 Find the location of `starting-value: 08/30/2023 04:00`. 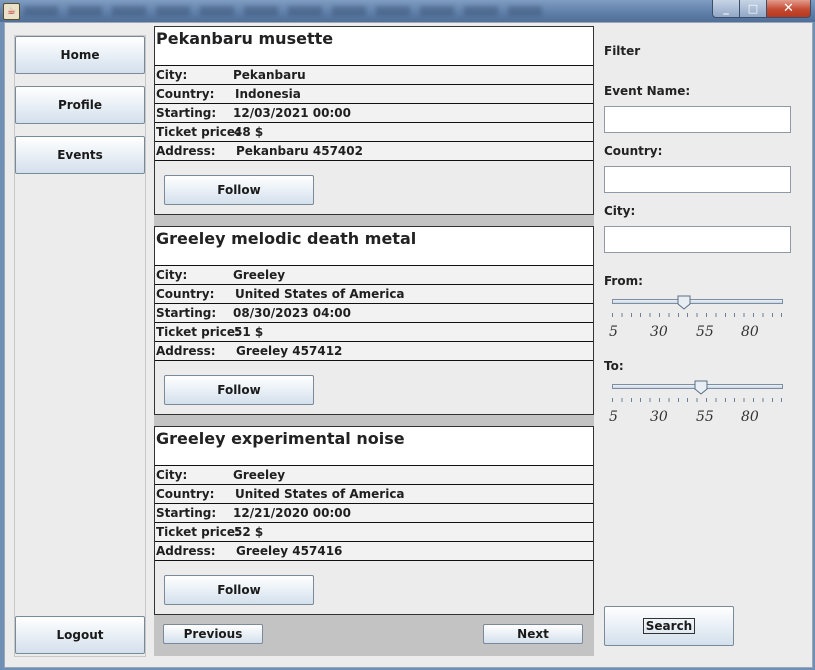

starting-value: 08/30/2023 04:00 is located at coordinates (292, 313).